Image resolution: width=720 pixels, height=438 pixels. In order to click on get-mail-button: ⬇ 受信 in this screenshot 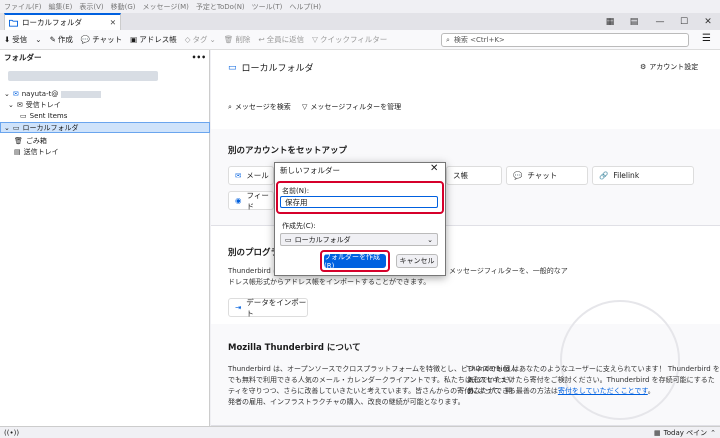, I will do `click(15, 39)`.